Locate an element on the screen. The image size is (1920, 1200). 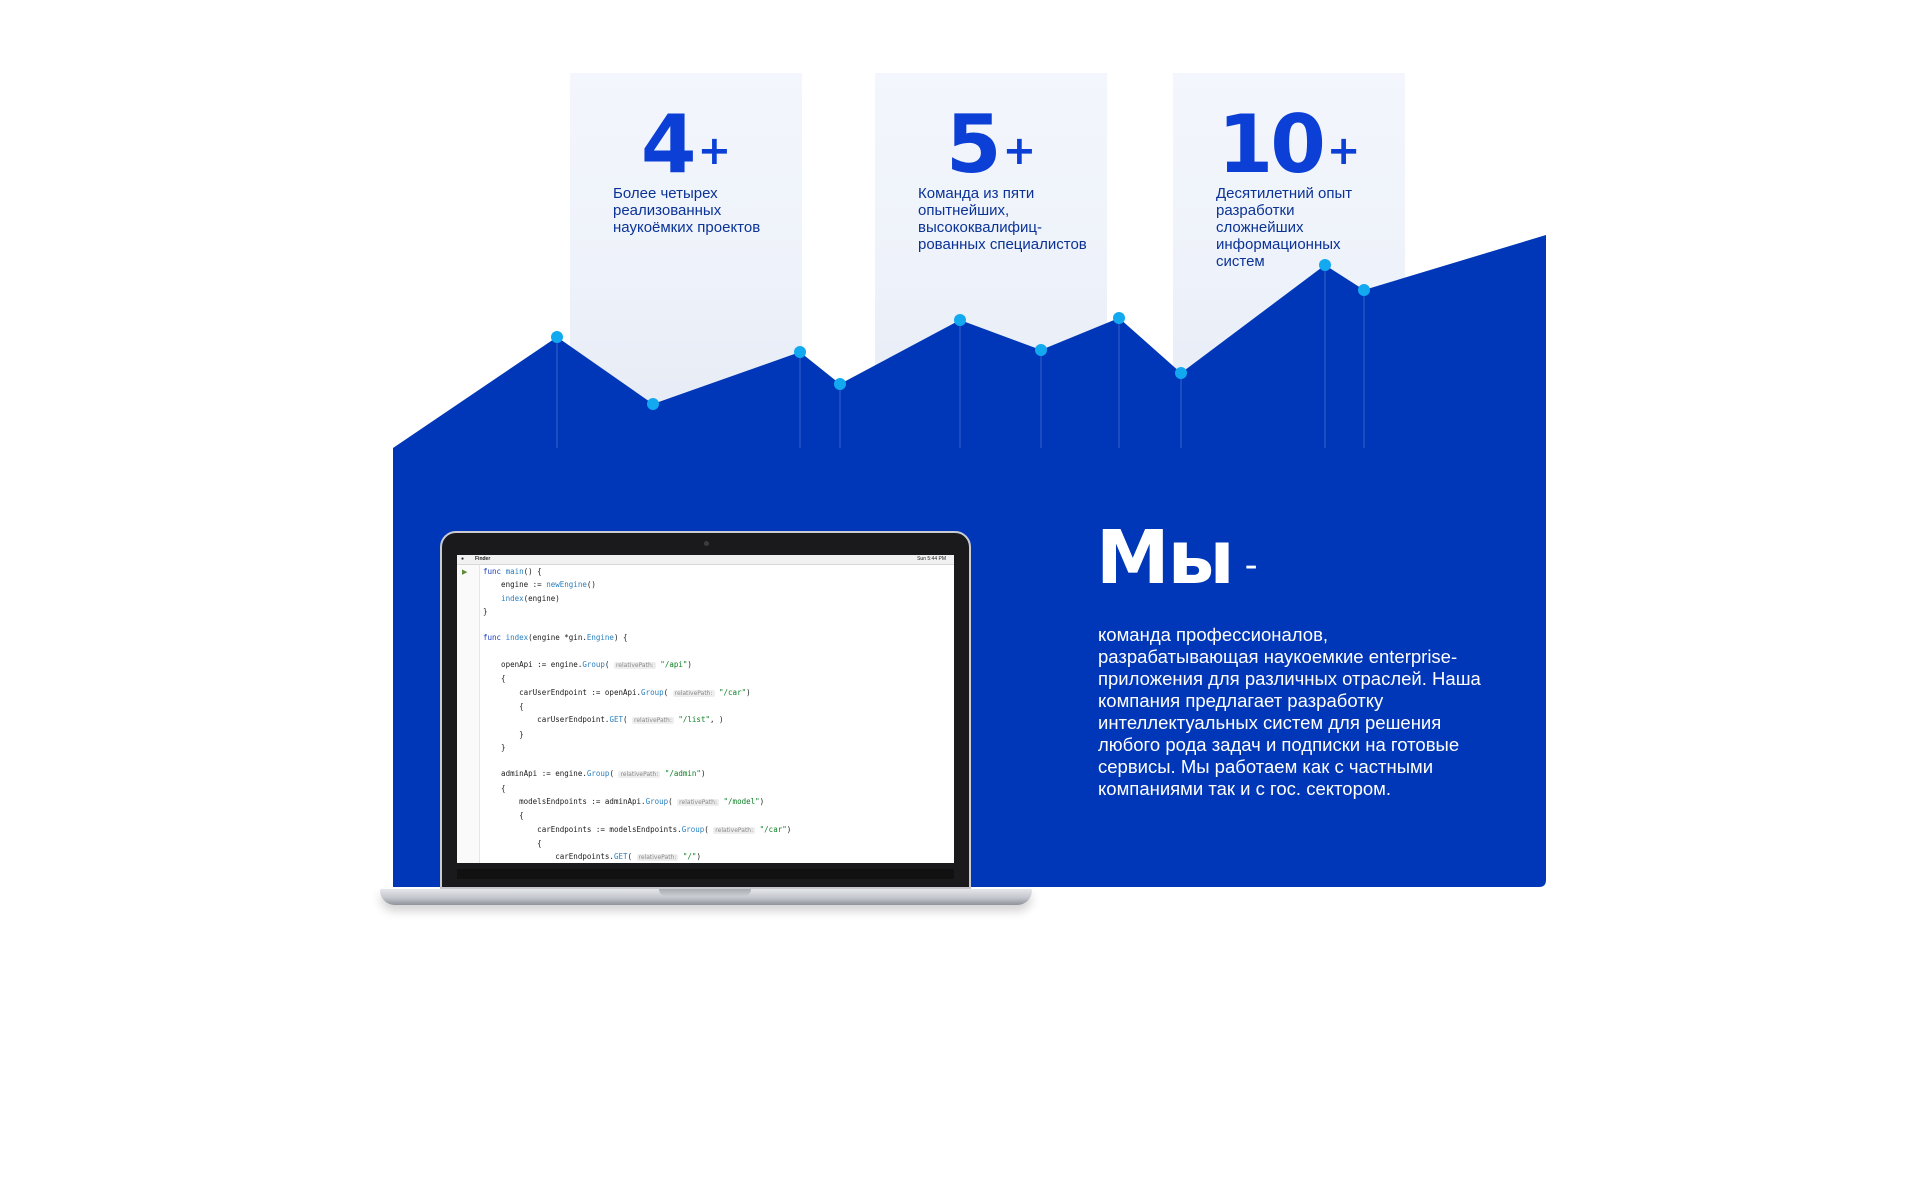
about-heading: Мы - is located at coordinates (1177, 558).